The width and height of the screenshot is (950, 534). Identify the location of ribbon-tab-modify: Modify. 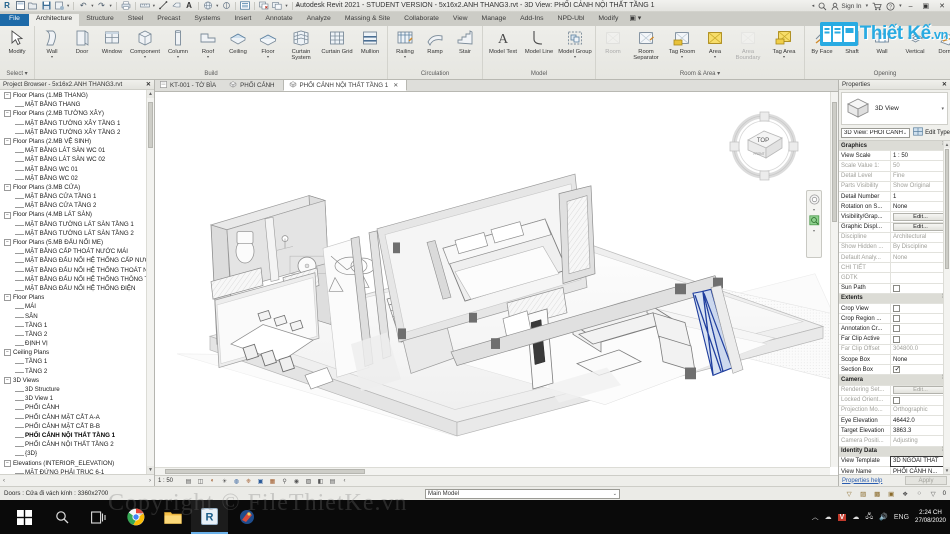
(608, 20).